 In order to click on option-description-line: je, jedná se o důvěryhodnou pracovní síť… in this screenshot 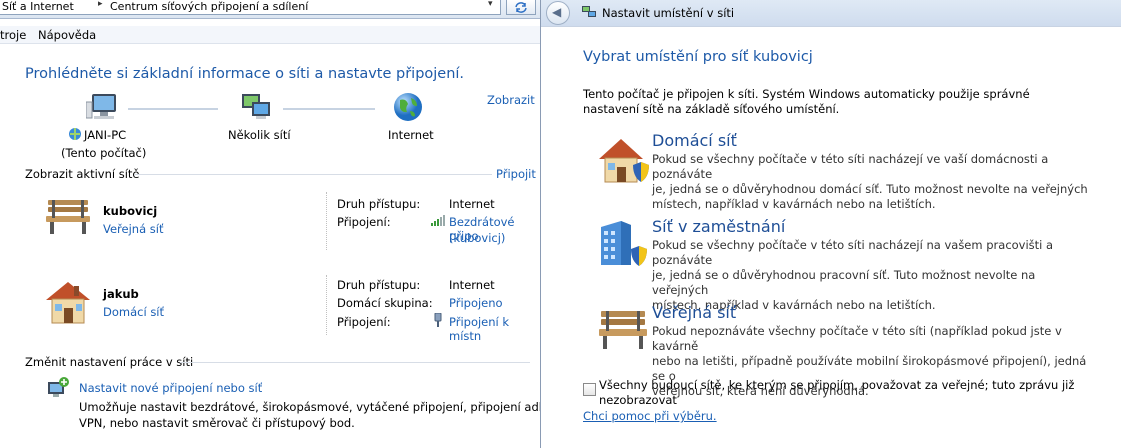, I will do `click(844, 282)`.